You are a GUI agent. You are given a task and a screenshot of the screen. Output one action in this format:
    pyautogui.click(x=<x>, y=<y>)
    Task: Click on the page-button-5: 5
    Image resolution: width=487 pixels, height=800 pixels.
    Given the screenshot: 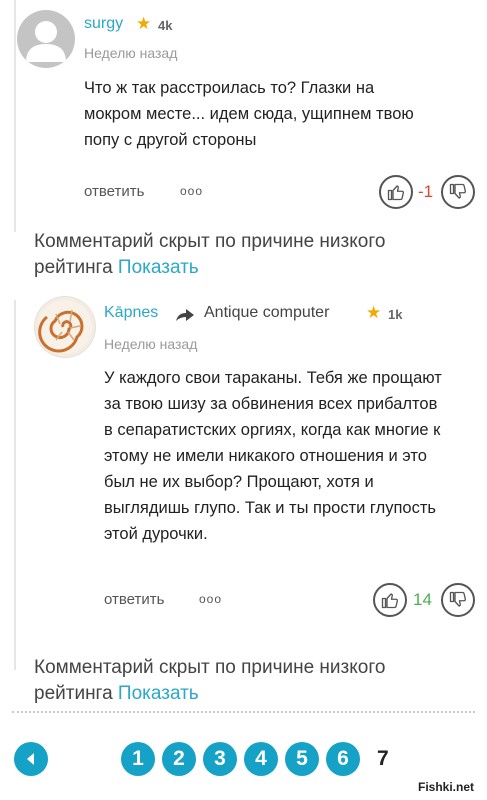 What is the action you would take?
    pyautogui.click(x=302, y=759)
    